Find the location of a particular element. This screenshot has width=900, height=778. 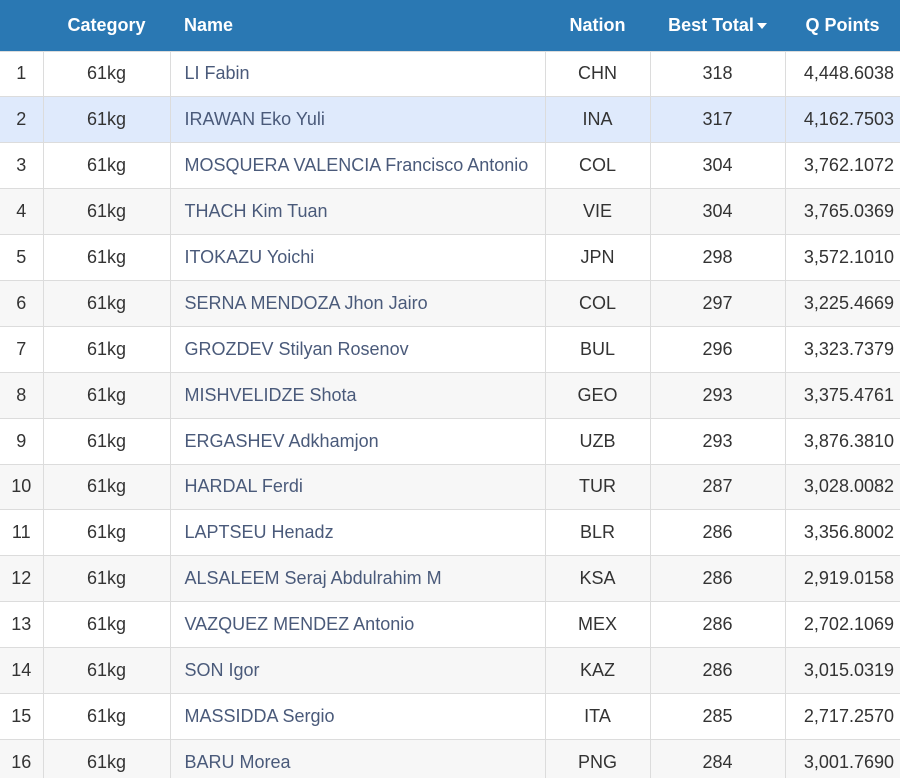

rank-cell: 14 is located at coordinates (22, 670).